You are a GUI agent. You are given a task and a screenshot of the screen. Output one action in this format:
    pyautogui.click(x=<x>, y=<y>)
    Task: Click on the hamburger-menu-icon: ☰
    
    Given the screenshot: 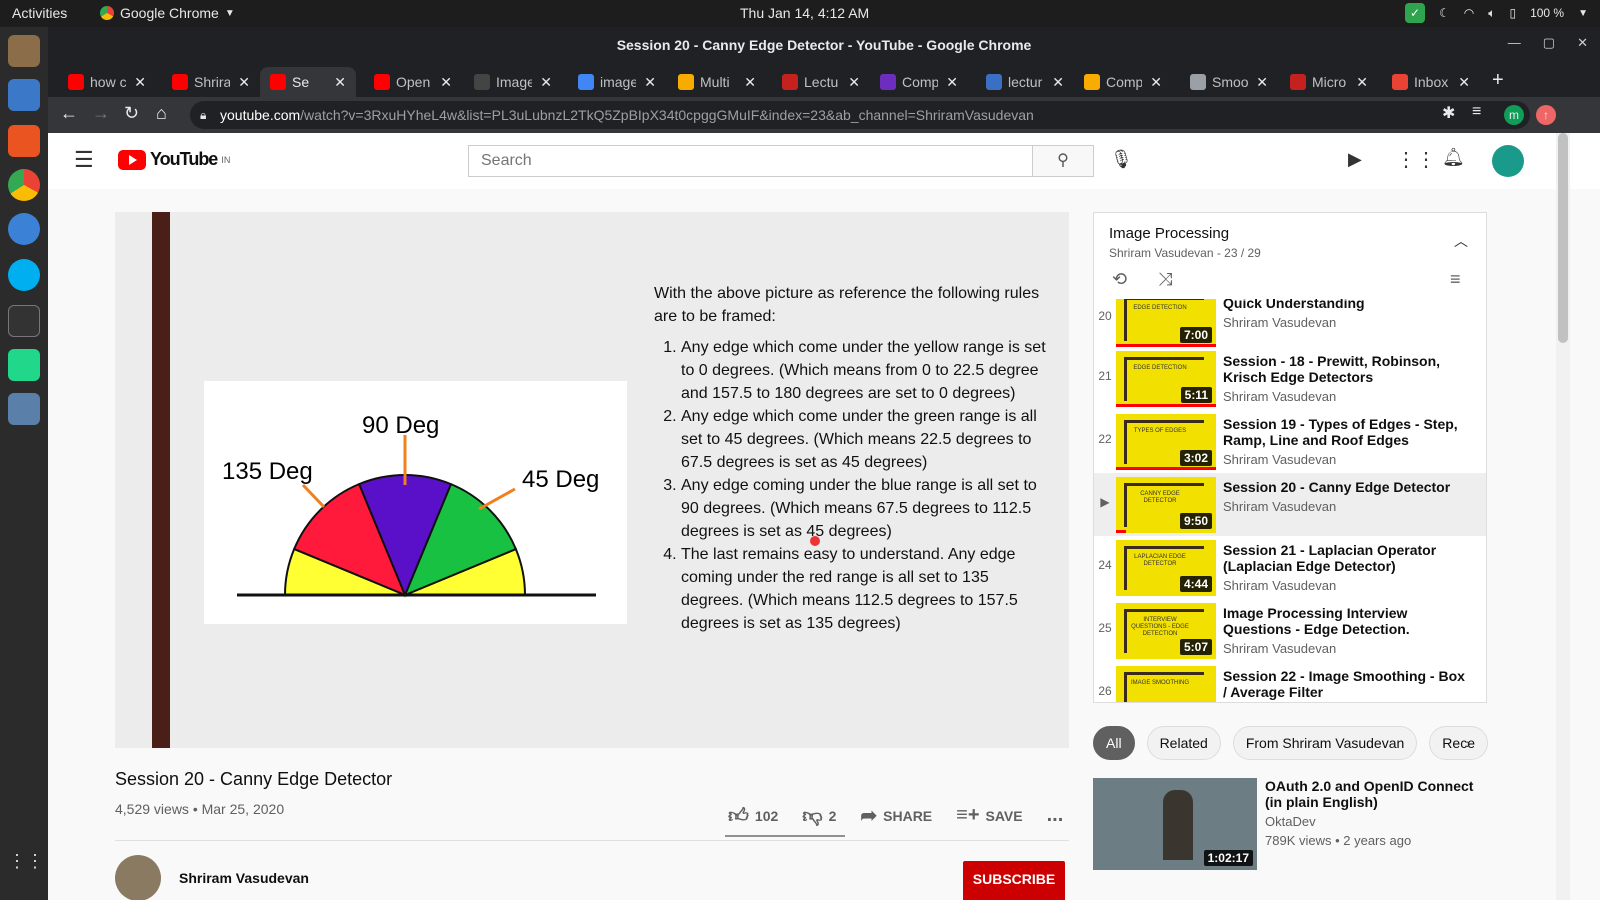 What is the action you would take?
    pyautogui.click(x=84, y=160)
    